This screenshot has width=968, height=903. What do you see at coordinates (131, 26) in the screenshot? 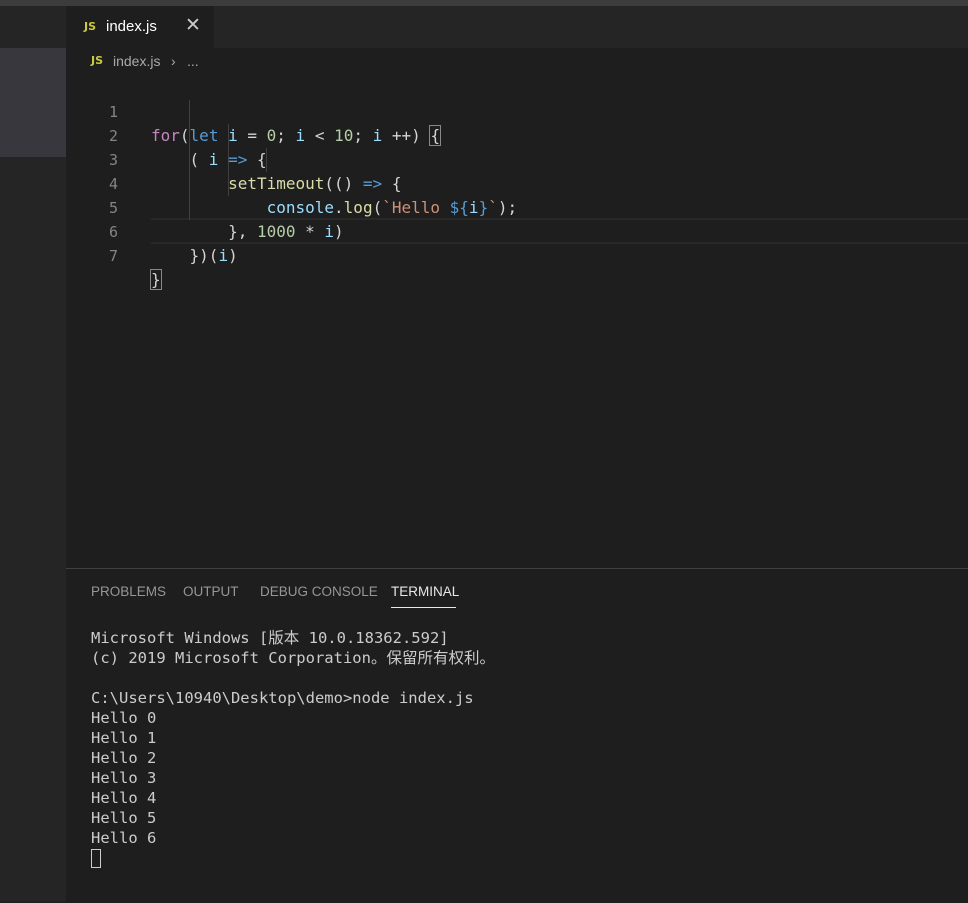
I see `tab-label: index.js` at bounding box center [131, 26].